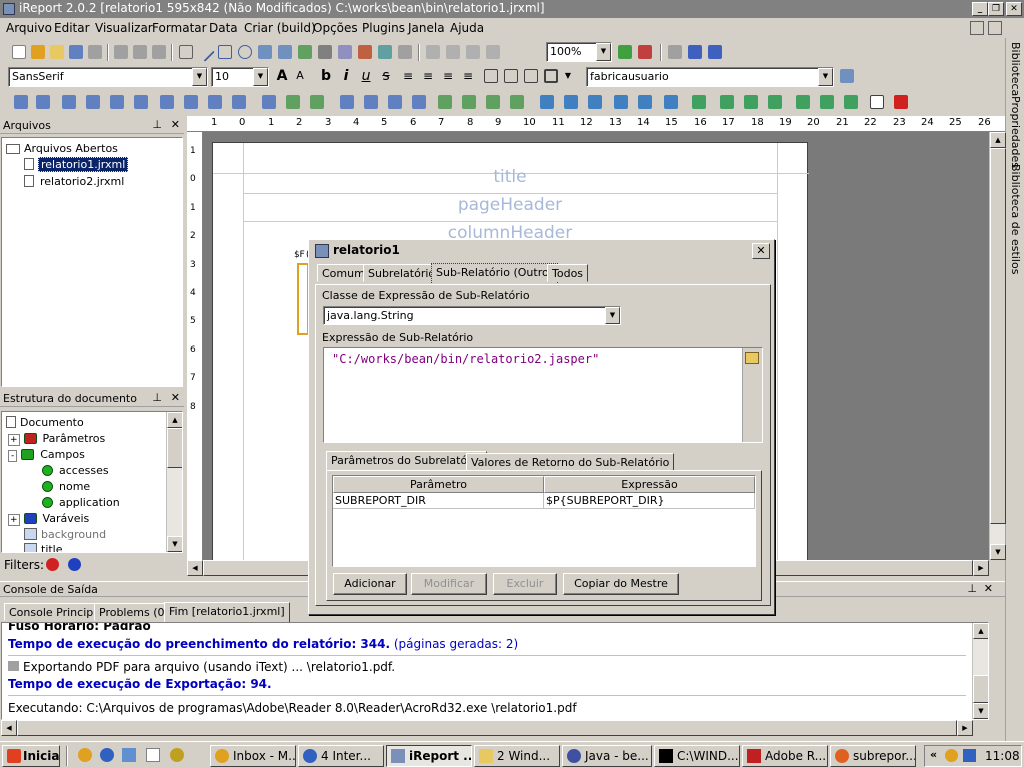 This screenshot has height=768, width=1024. What do you see at coordinates (579, 52) in the screenshot?
I see `zoom-combo: 100% ▼` at bounding box center [579, 52].